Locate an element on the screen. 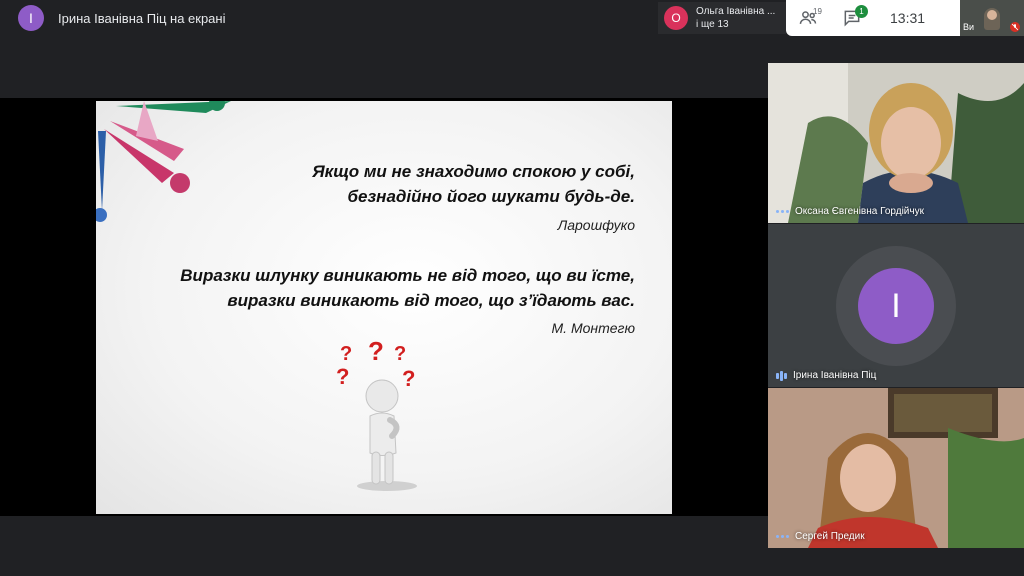  quote-1-author: Ларошфуко is located at coordinates (596, 225).